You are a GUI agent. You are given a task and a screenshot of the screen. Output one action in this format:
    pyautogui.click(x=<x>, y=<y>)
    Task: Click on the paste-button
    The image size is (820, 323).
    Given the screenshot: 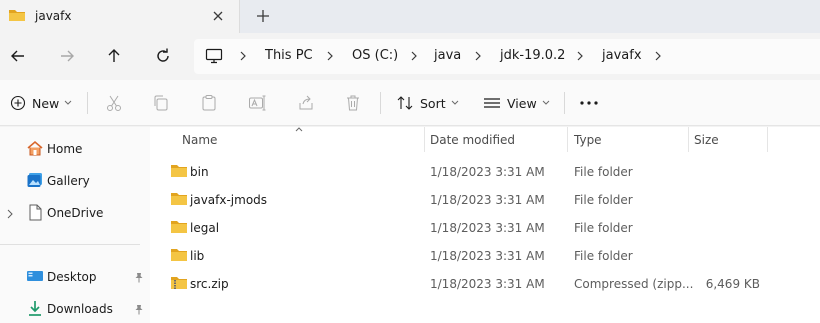 What is the action you would take?
    pyautogui.click(x=209, y=103)
    